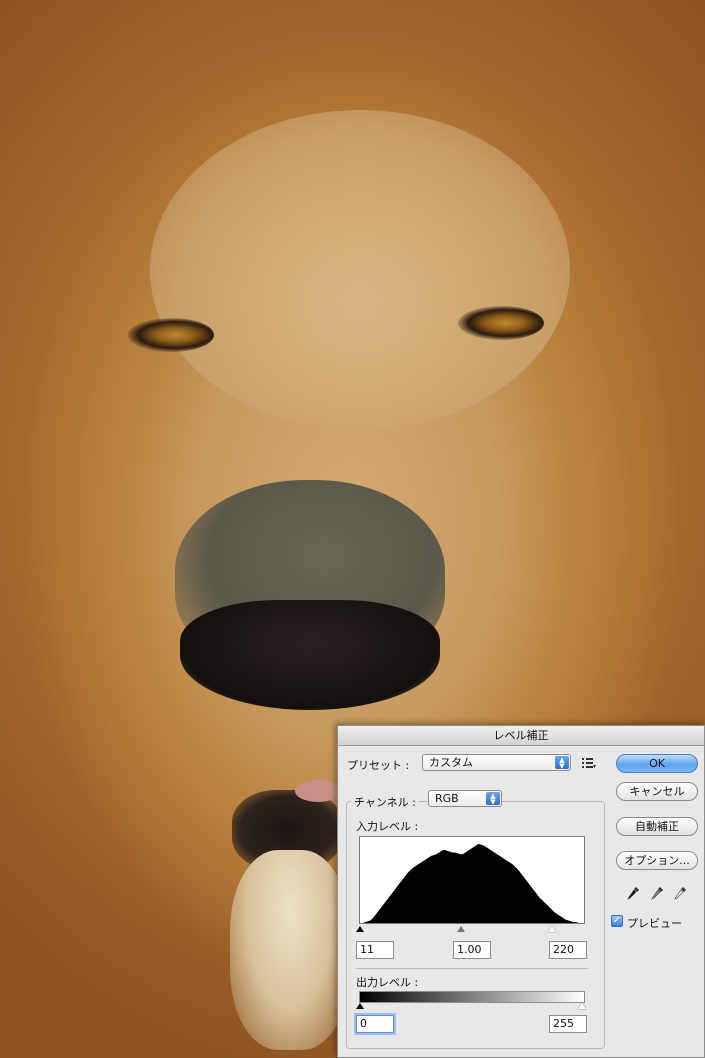 The height and width of the screenshot is (1058, 705). What do you see at coordinates (680, 894) in the screenshot?
I see `white-eyedropper-icon` at bounding box center [680, 894].